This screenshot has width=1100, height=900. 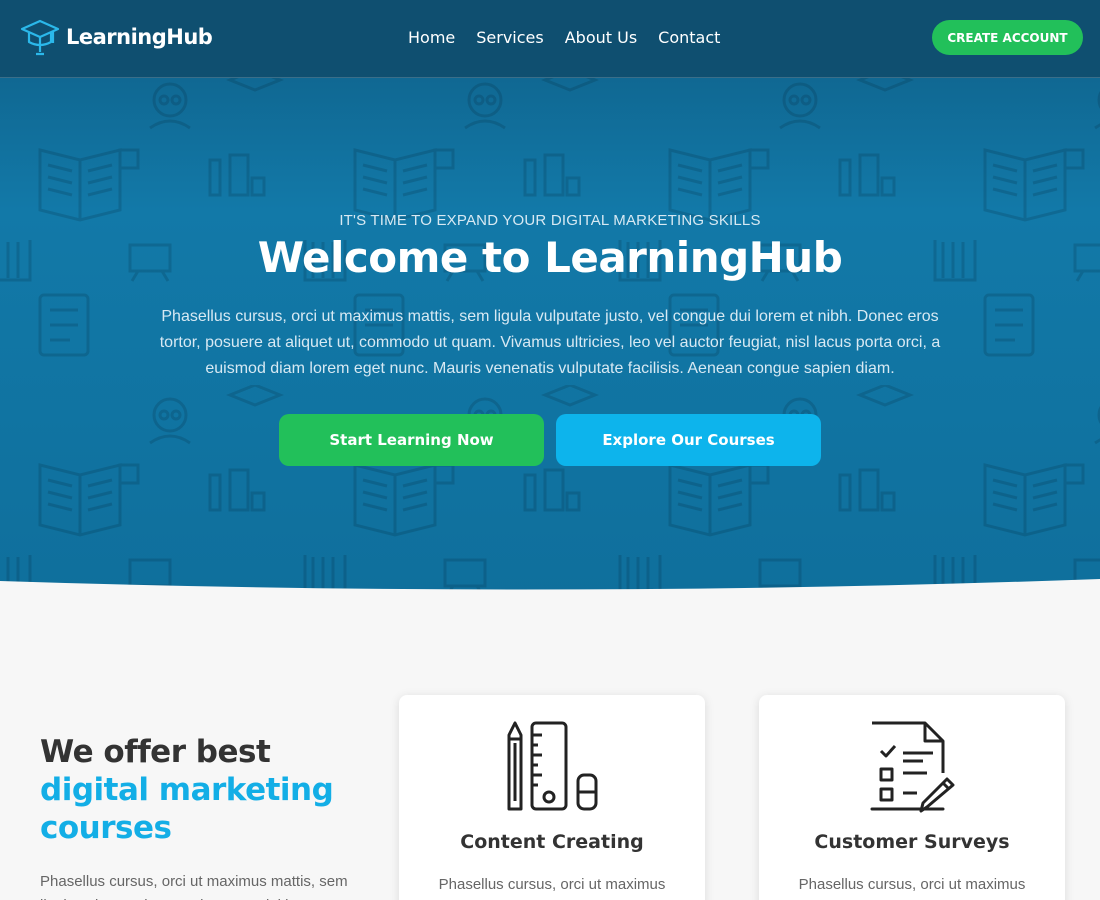 I want to click on services-heading-highlight: digital marketing courses, so click(x=187, y=809).